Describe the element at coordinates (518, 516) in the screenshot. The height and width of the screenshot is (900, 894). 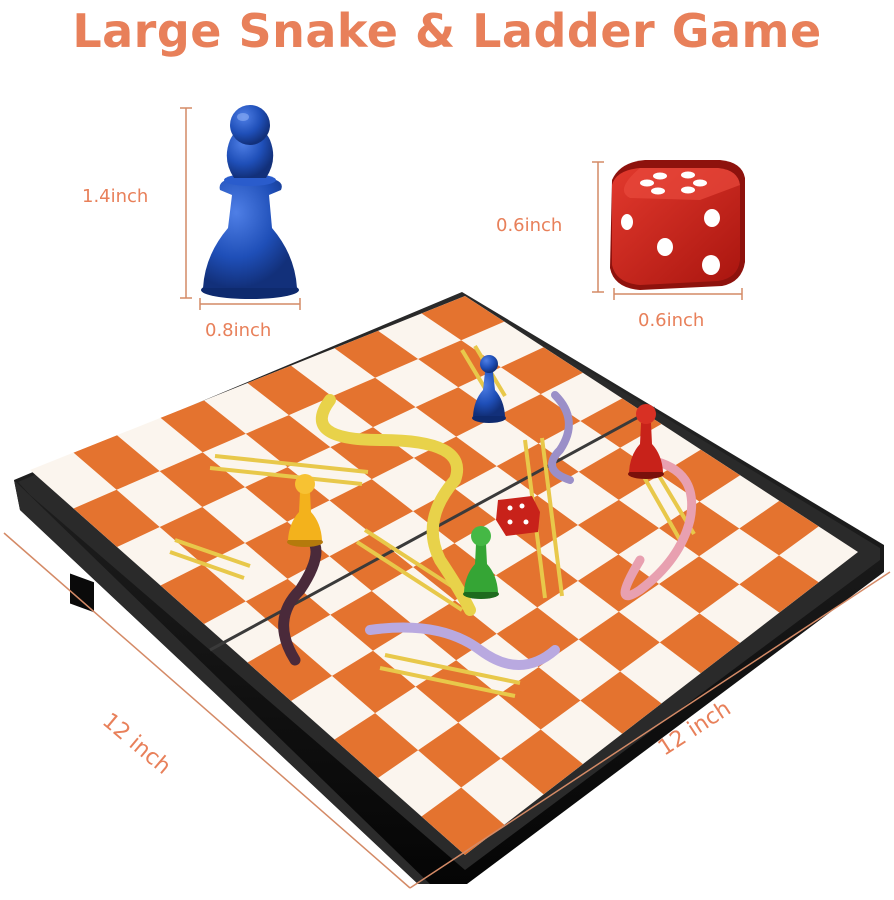
I see `red-dice-on-board` at that location.